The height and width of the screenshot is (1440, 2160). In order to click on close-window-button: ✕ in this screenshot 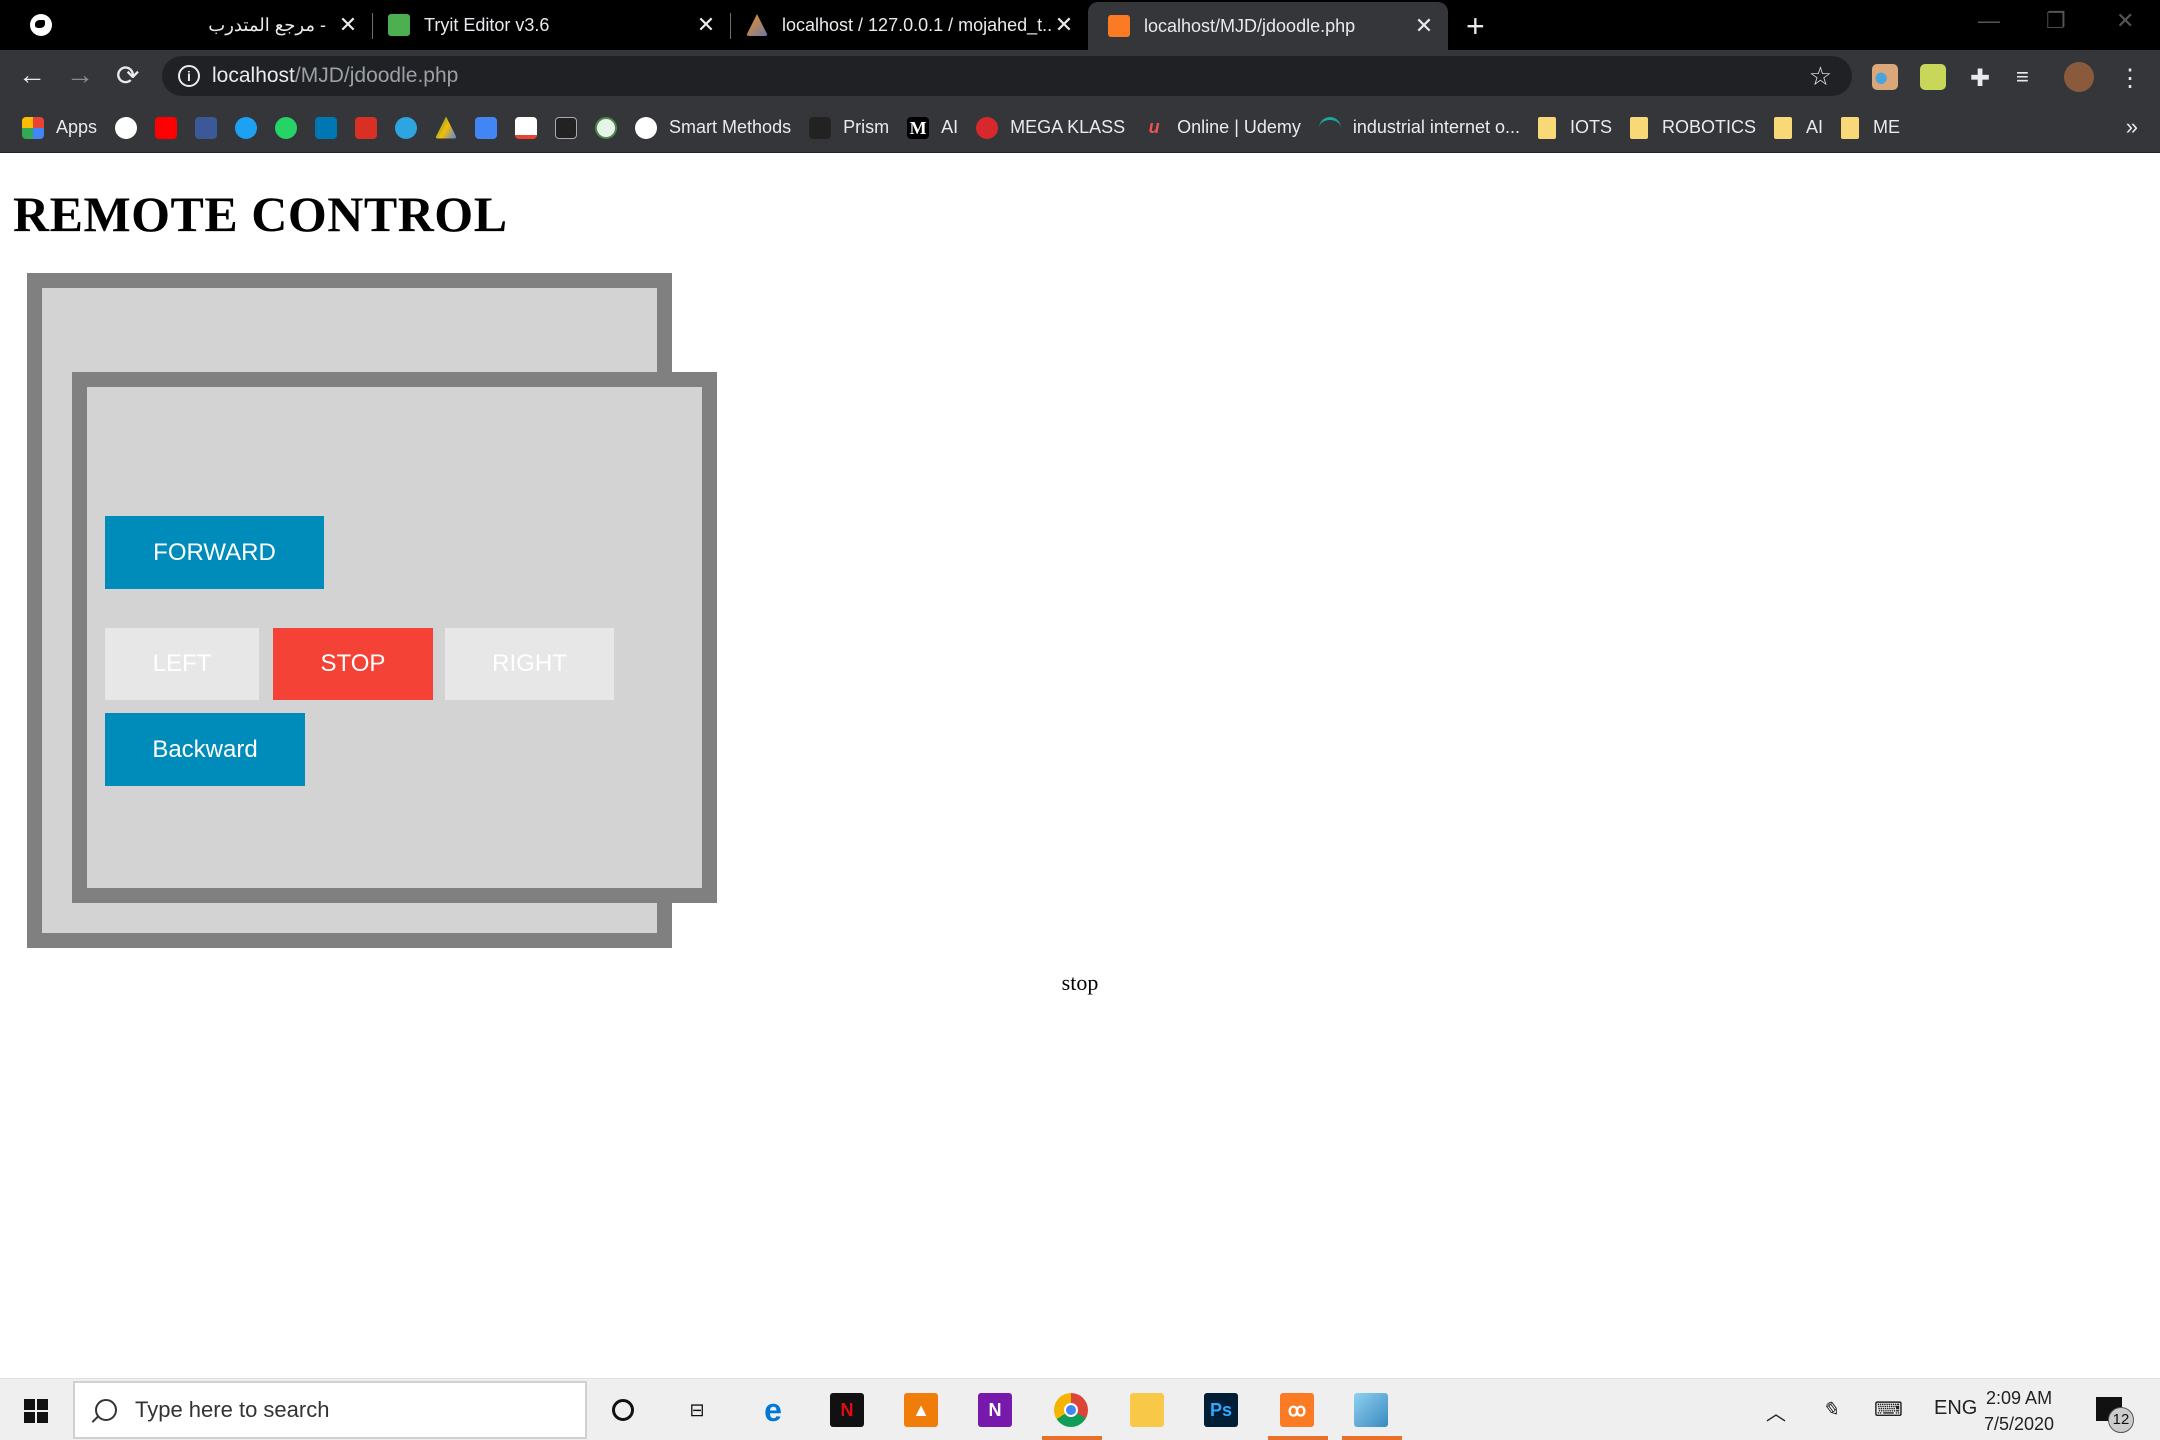, I will do `click(2125, 21)`.